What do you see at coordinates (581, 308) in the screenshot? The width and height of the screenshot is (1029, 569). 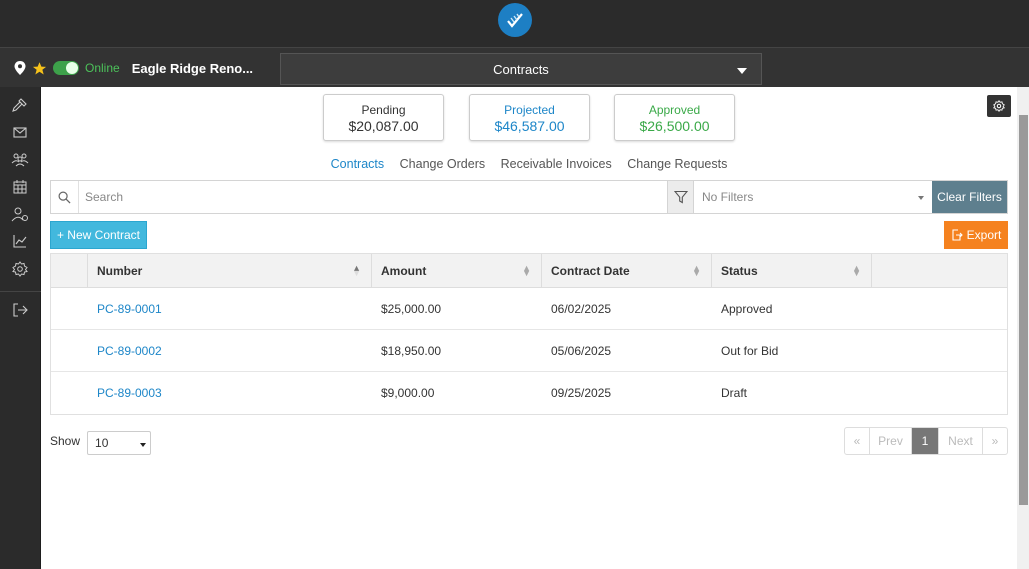 I see `contract-date: 06/02/2025` at bounding box center [581, 308].